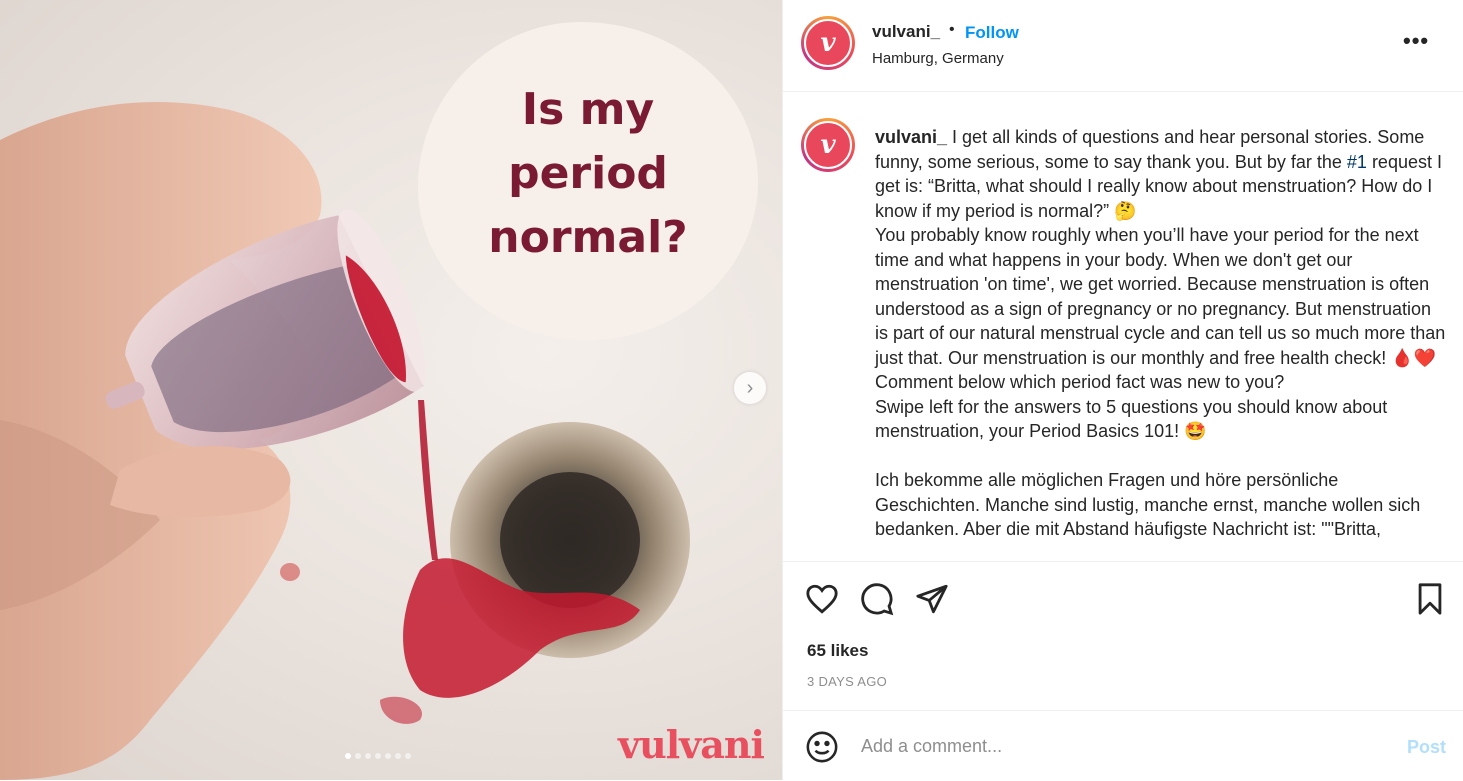 The width and height of the screenshot is (1463, 781). Describe the element at coordinates (1123, 636) in the screenshot. I see `post-actions: 65 likes 3 DAYS AGO` at that location.